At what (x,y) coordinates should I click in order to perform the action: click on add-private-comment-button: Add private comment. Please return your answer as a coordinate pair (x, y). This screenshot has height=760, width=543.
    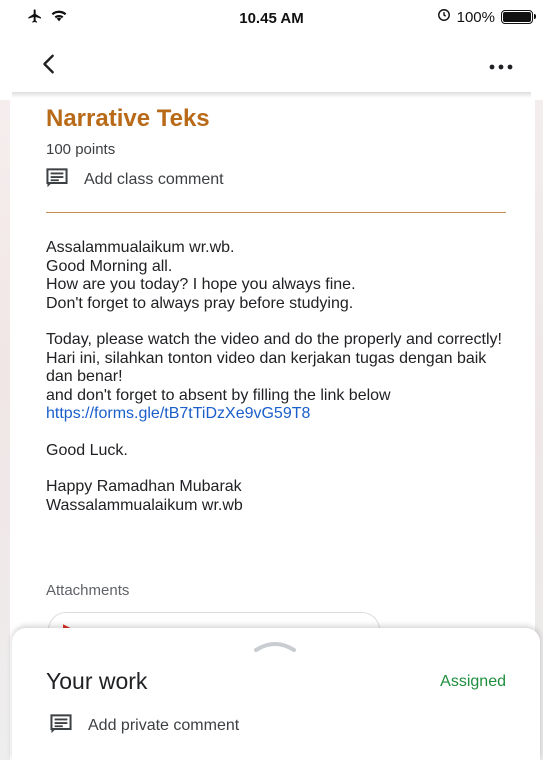
    Looking at the image, I should click on (145, 726).